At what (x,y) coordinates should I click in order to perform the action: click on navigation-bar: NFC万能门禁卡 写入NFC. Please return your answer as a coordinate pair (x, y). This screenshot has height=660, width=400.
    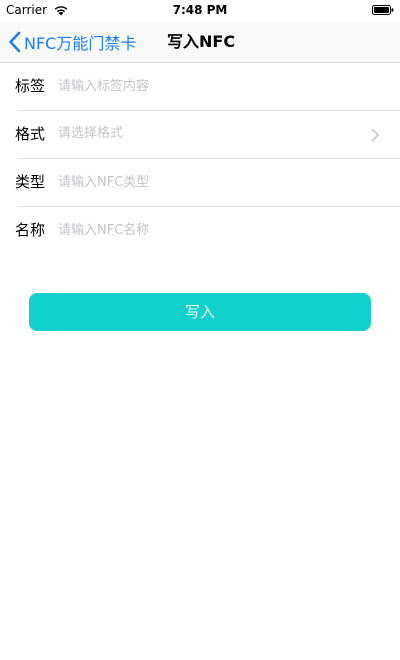
    Looking at the image, I should click on (200, 42).